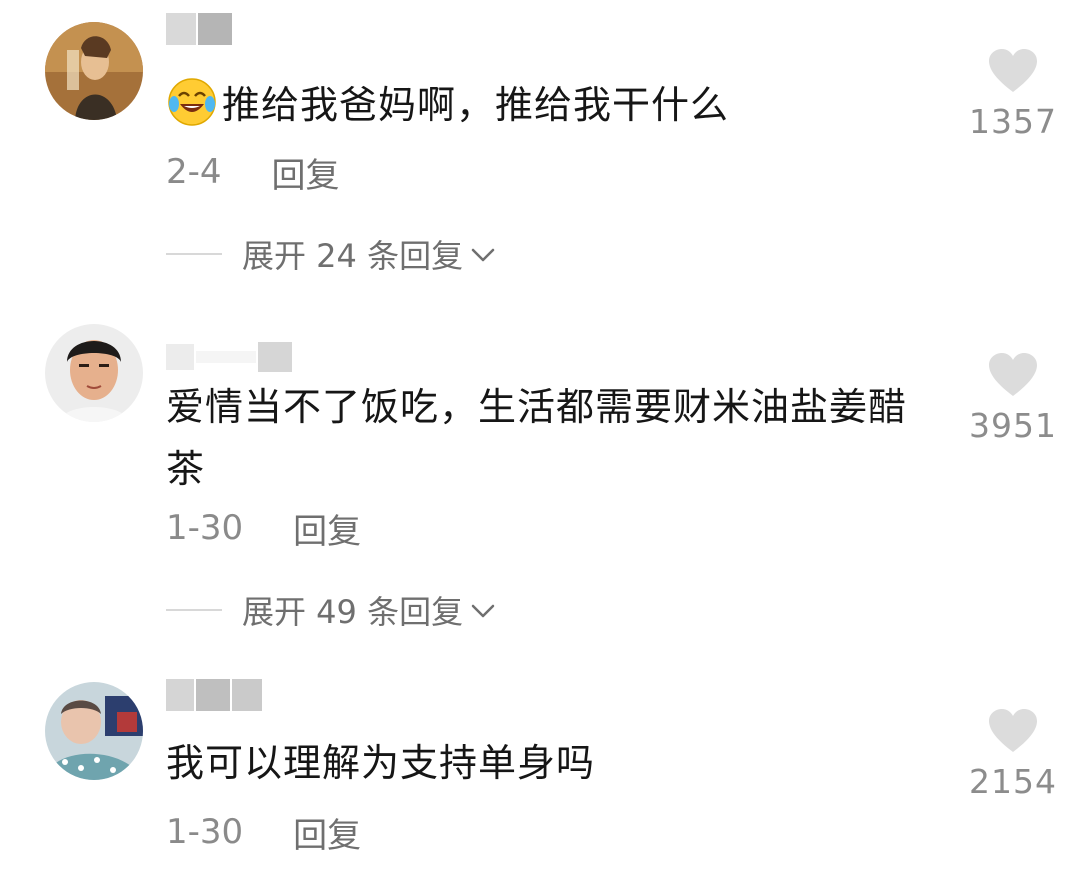 This screenshot has width=1080, height=877. Describe the element at coordinates (1013, 94) in the screenshot. I see `like-button: 1357` at that location.